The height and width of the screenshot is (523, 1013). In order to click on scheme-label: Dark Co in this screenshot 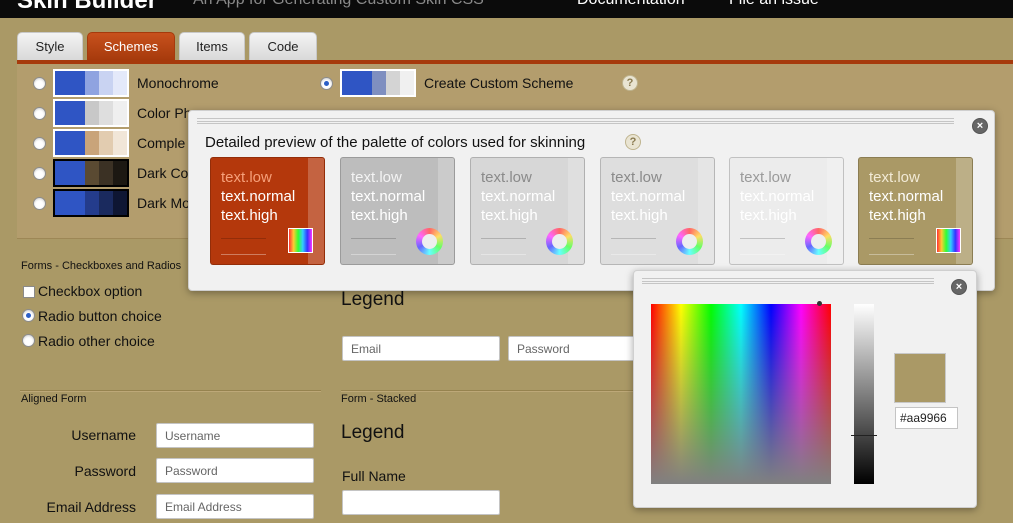, I will do `click(163, 173)`.